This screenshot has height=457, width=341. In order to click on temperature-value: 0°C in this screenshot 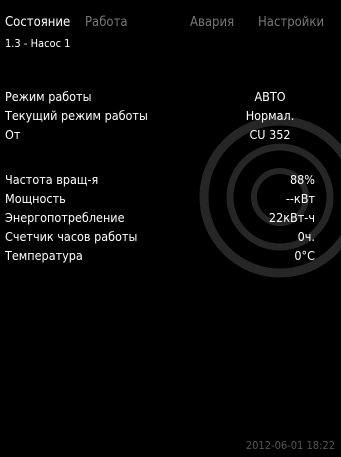, I will do `click(304, 255)`.